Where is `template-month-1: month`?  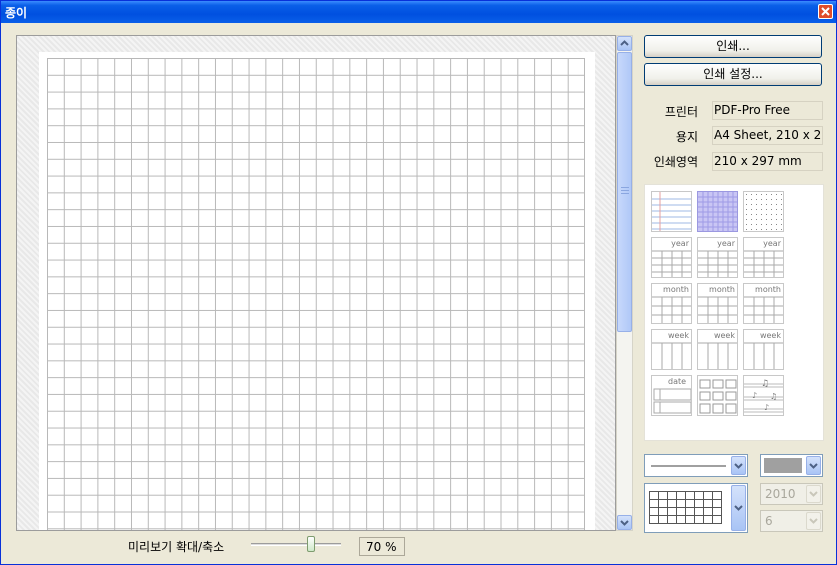 template-month-1: month is located at coordinates (671, 303).